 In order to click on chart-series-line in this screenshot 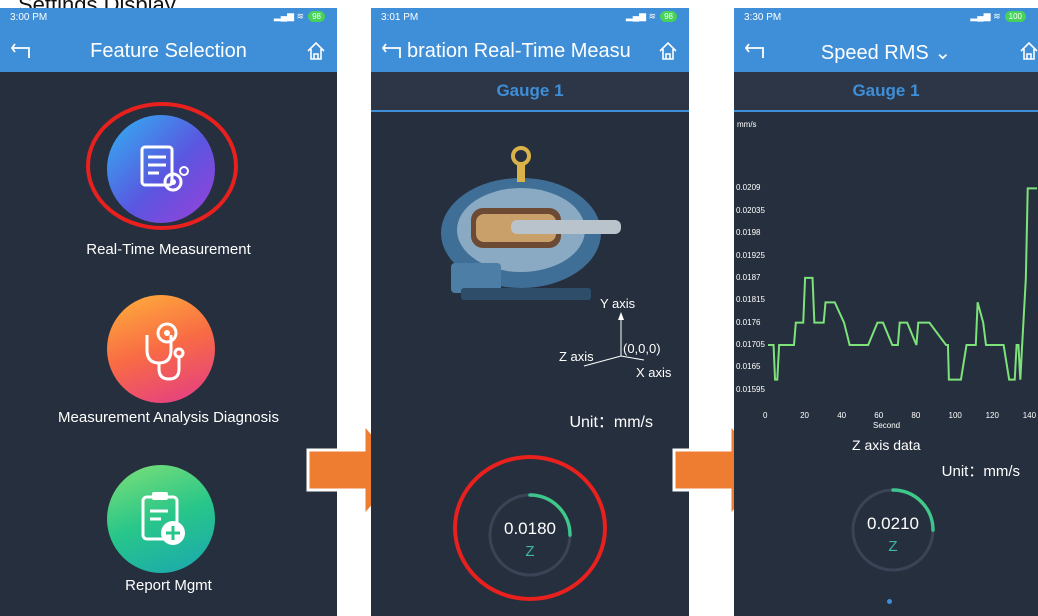, I will do `click(902, 284)`.